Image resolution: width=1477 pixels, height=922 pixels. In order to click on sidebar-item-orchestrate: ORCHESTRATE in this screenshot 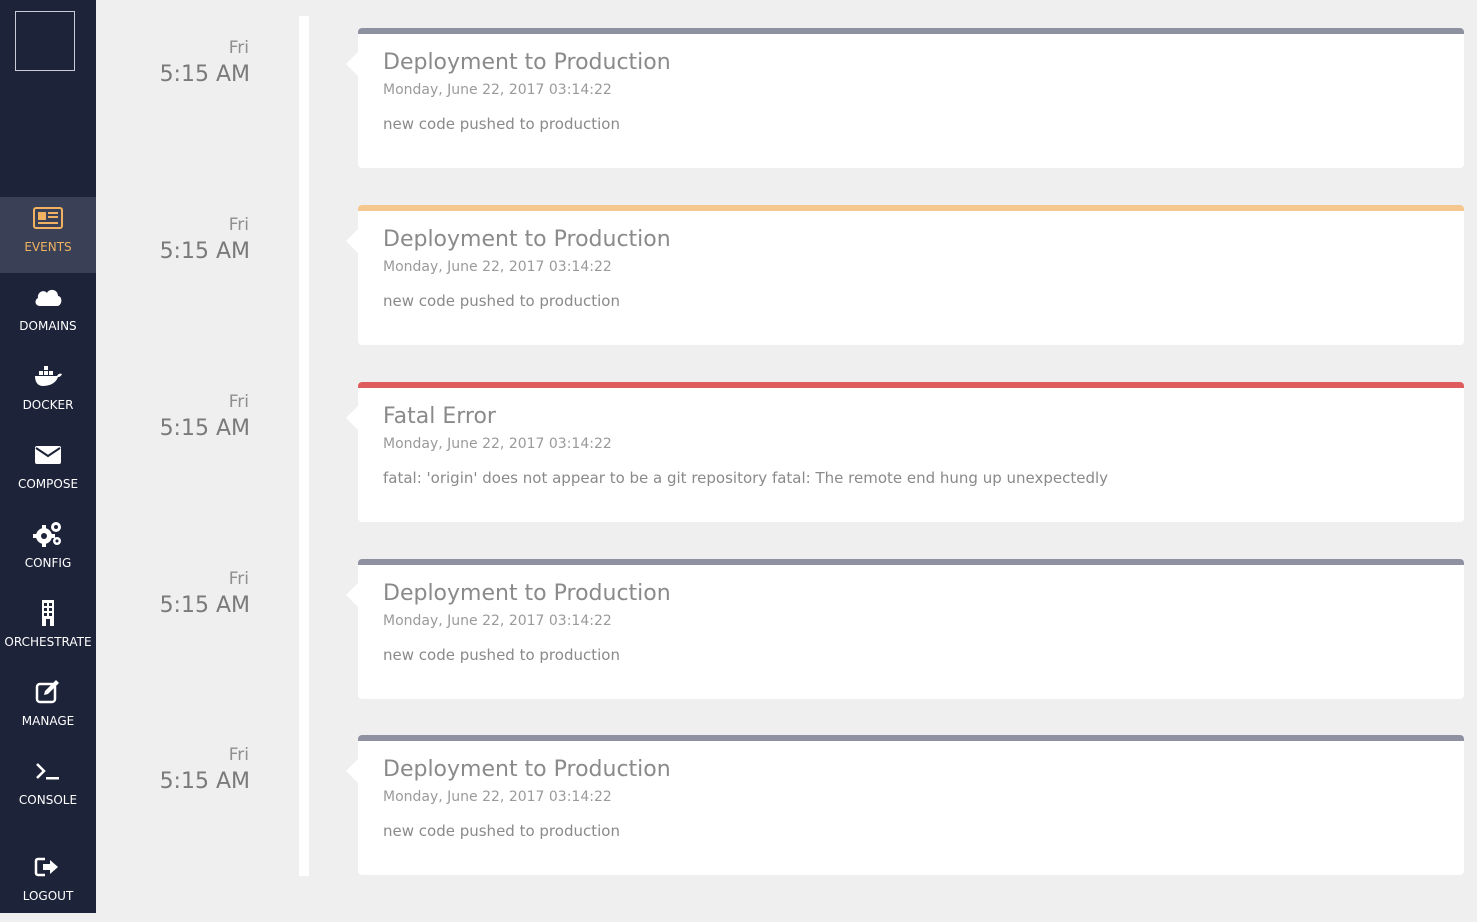, I will do `click(48, 630)`.